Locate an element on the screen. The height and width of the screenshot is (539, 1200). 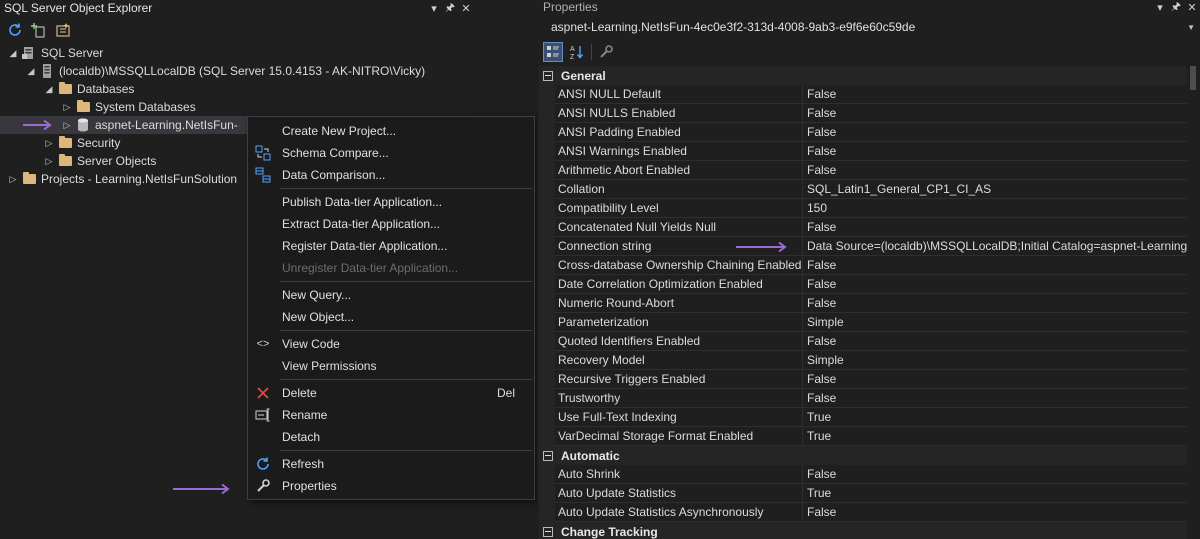
property-row: Parameterization Simple is located at coordinates (863, 322).